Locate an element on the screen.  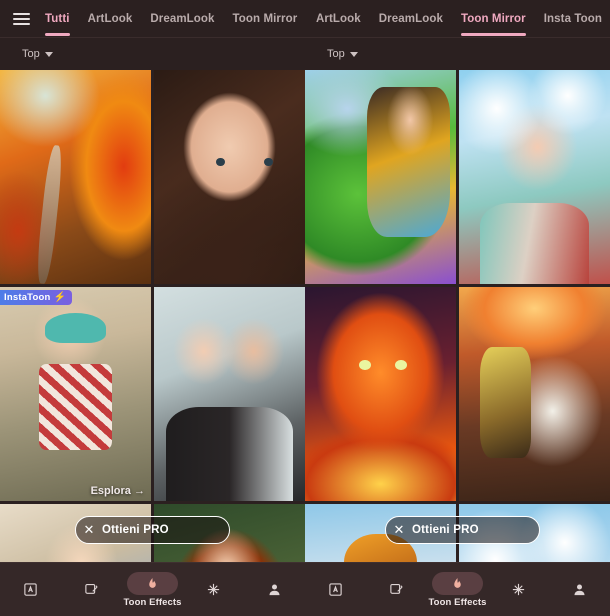
explore-label: Esplora is located at coordinates (110, 491).